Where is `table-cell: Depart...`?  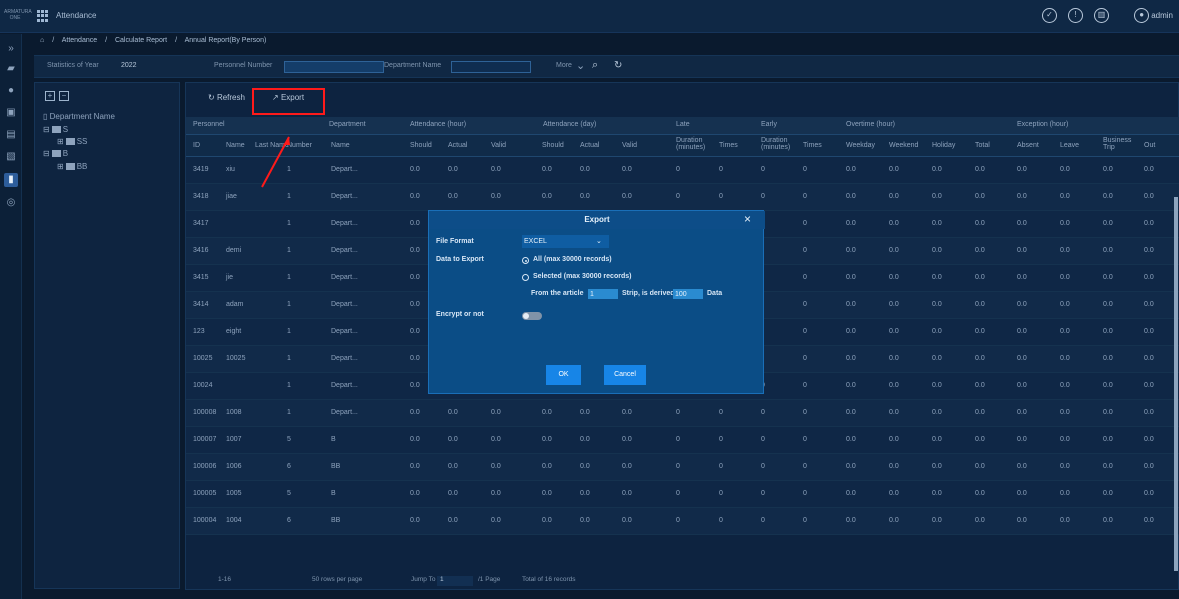
table-cell: Depart... is located at coordinates (344, 304).